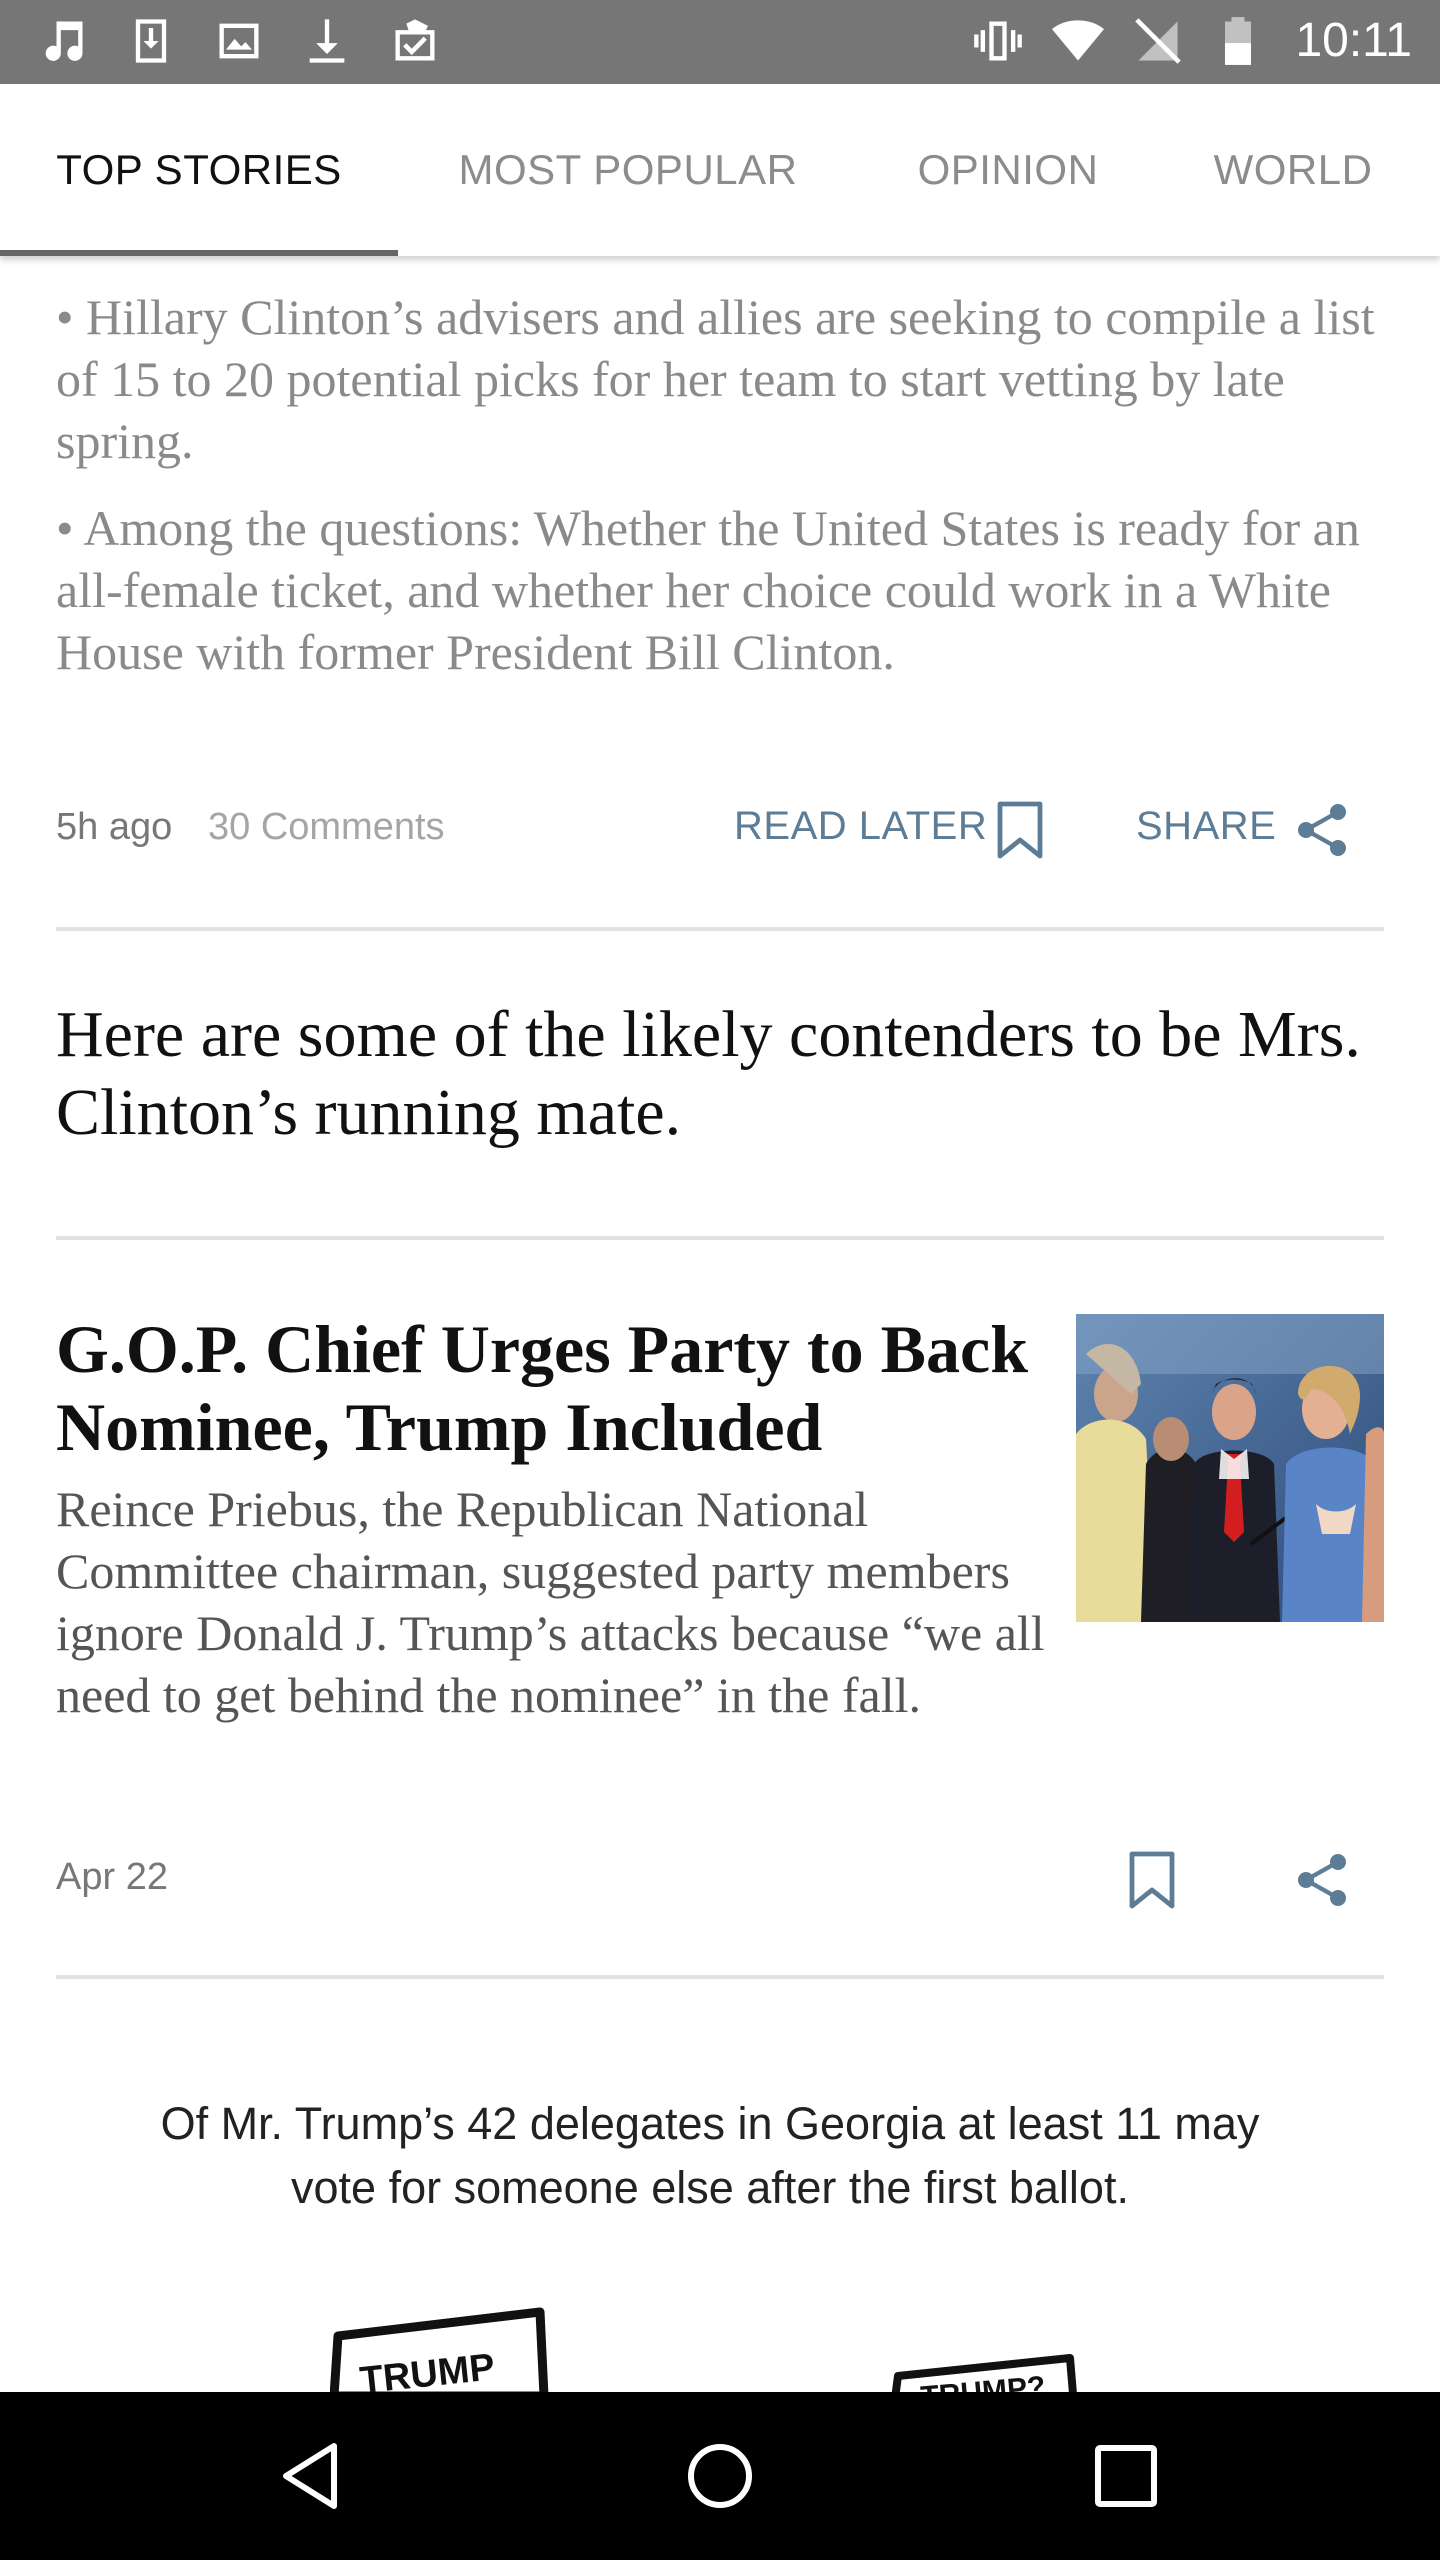  What do you see at coordinates (114, 827) in the screenshot?
I see `story-timestamp: 5h ago` at bounding box center [114, 827].